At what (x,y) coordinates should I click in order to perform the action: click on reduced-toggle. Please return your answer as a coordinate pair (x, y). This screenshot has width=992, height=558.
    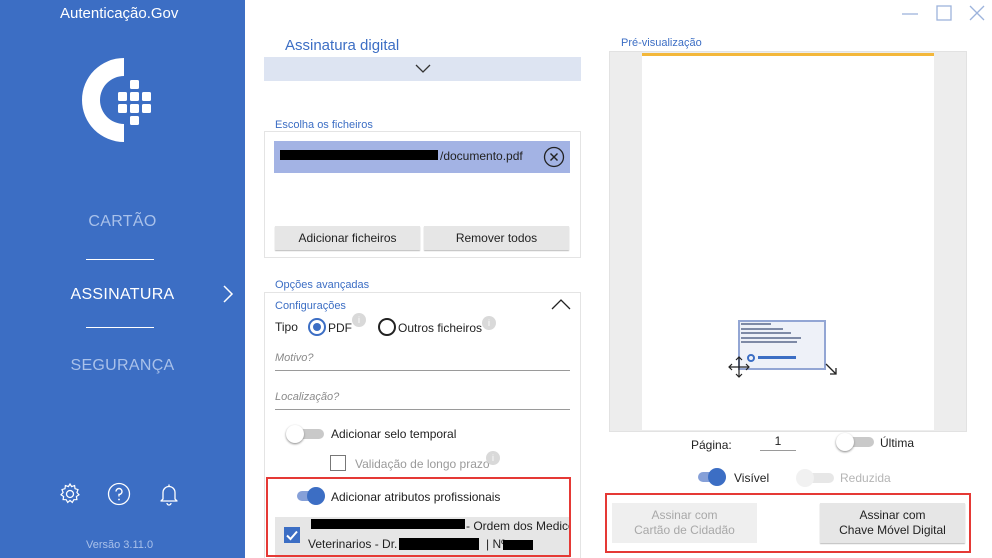
    Looking at the image, I should click on (816, 478).